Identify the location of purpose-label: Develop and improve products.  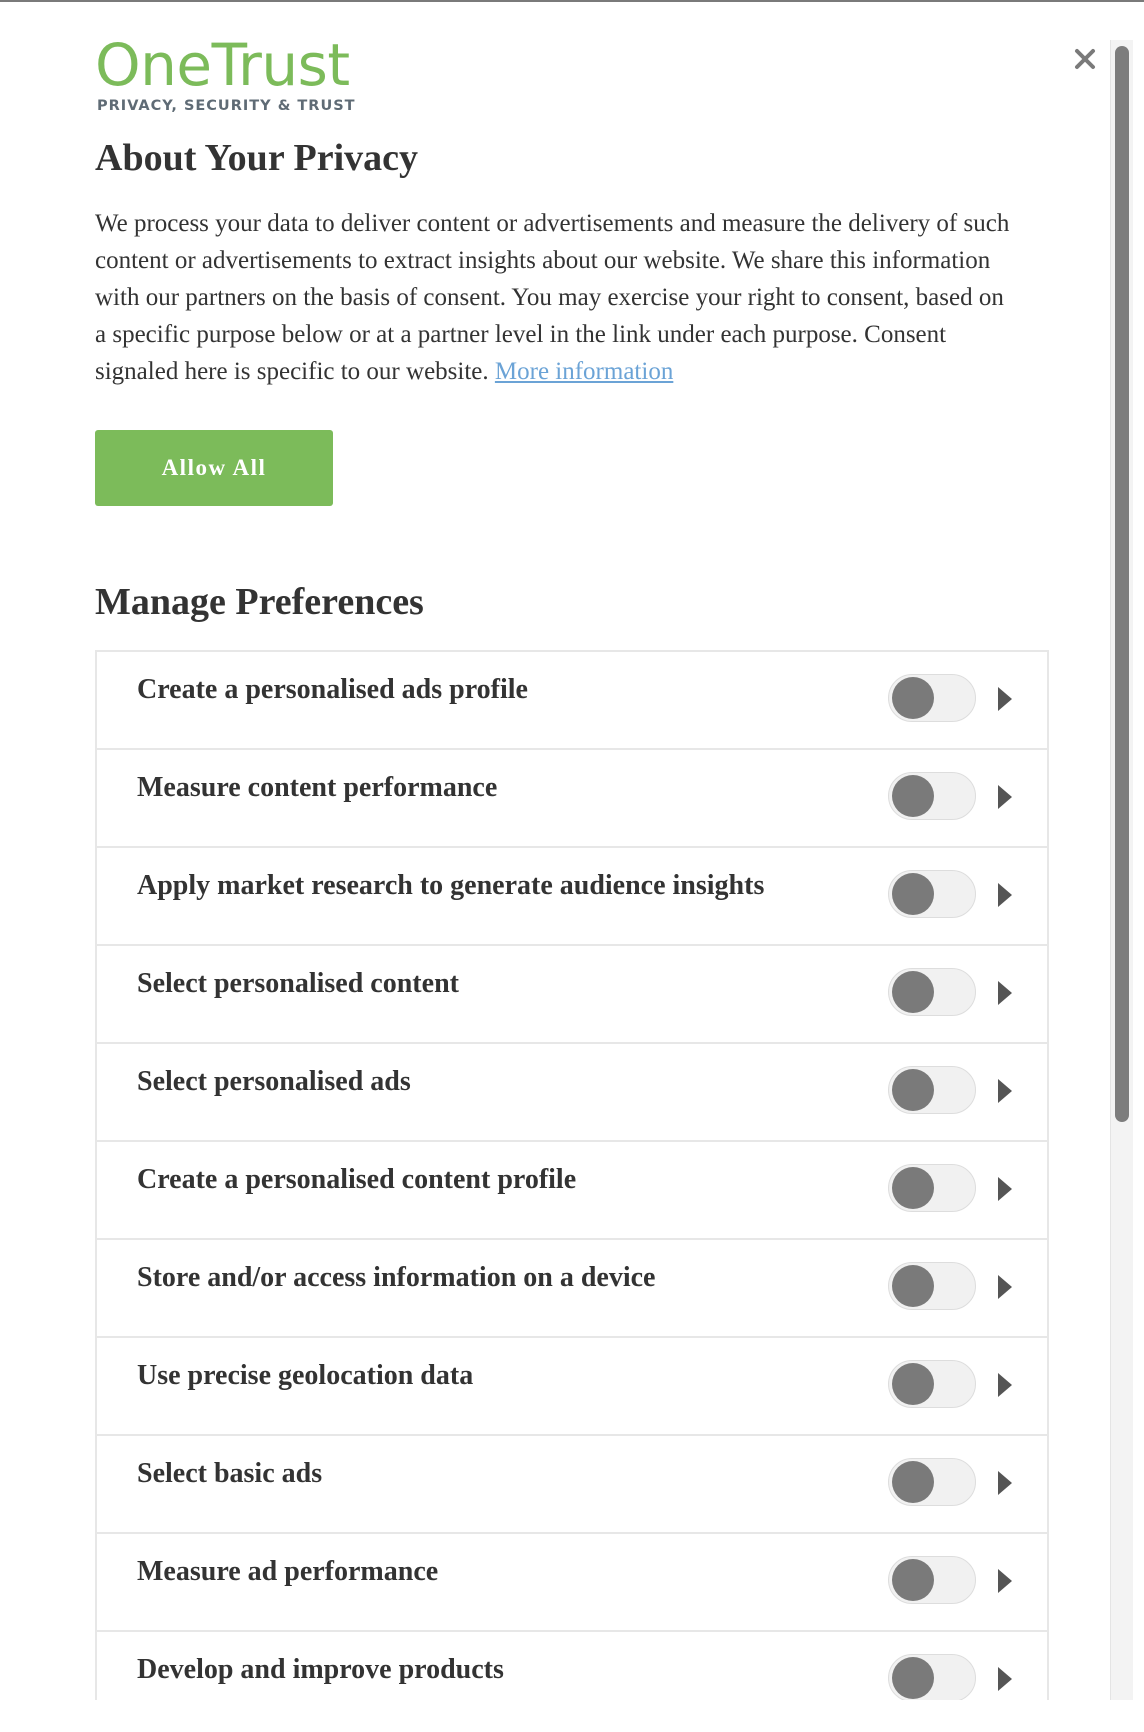
(320, 1669).